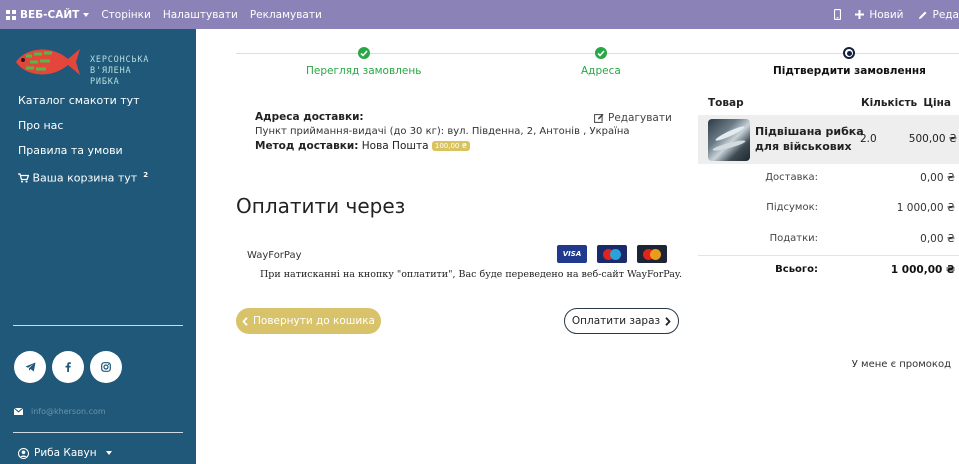  I want to click on product-name: Підвішана рибка для військових, so click(809, 139).